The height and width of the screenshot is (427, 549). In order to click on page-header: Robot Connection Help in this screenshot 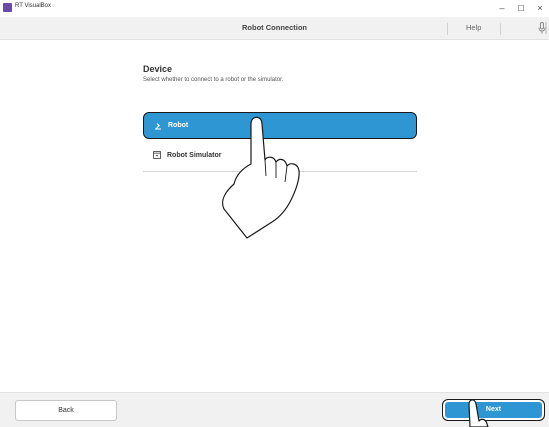, I will do `click(274, 28)`.